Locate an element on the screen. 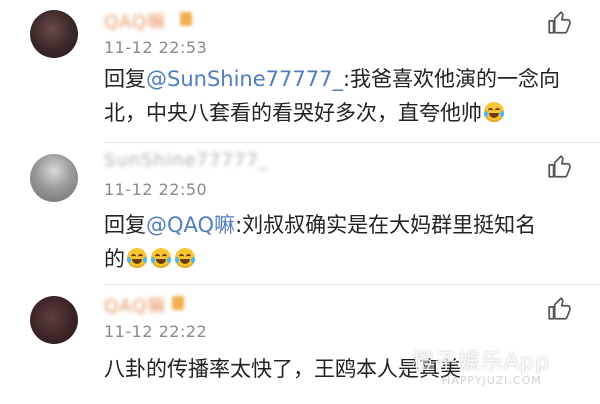 This screenshot has width=600, height=404. comment-body: 八卦的传播率太快了，王鸥本人是真美 is located at coordinates (282, 369).